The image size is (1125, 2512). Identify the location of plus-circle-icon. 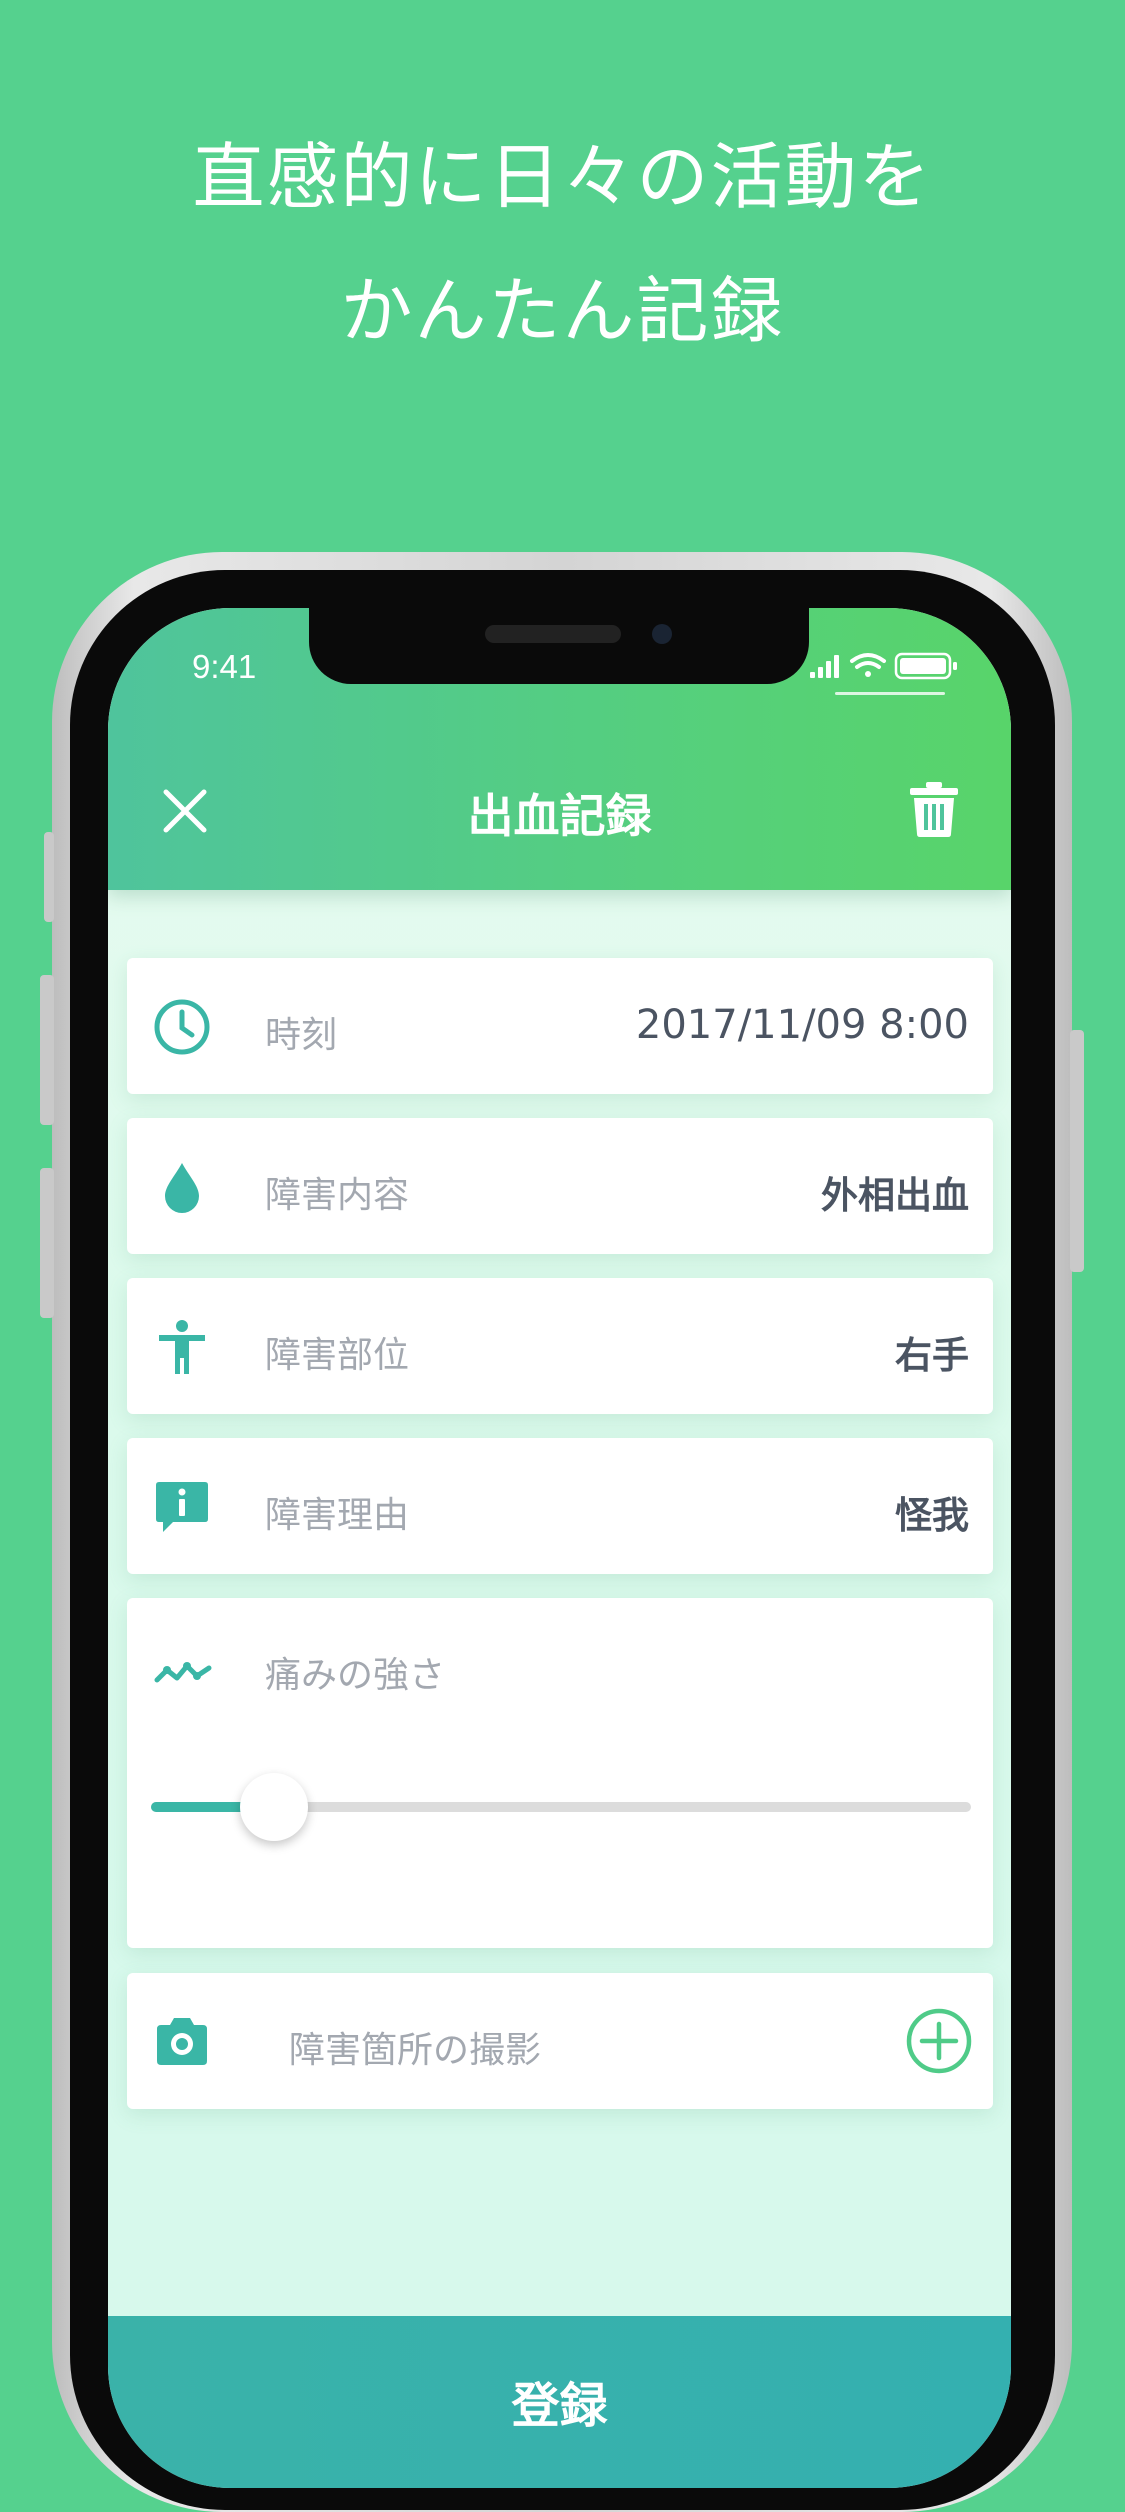
(939, 2041).